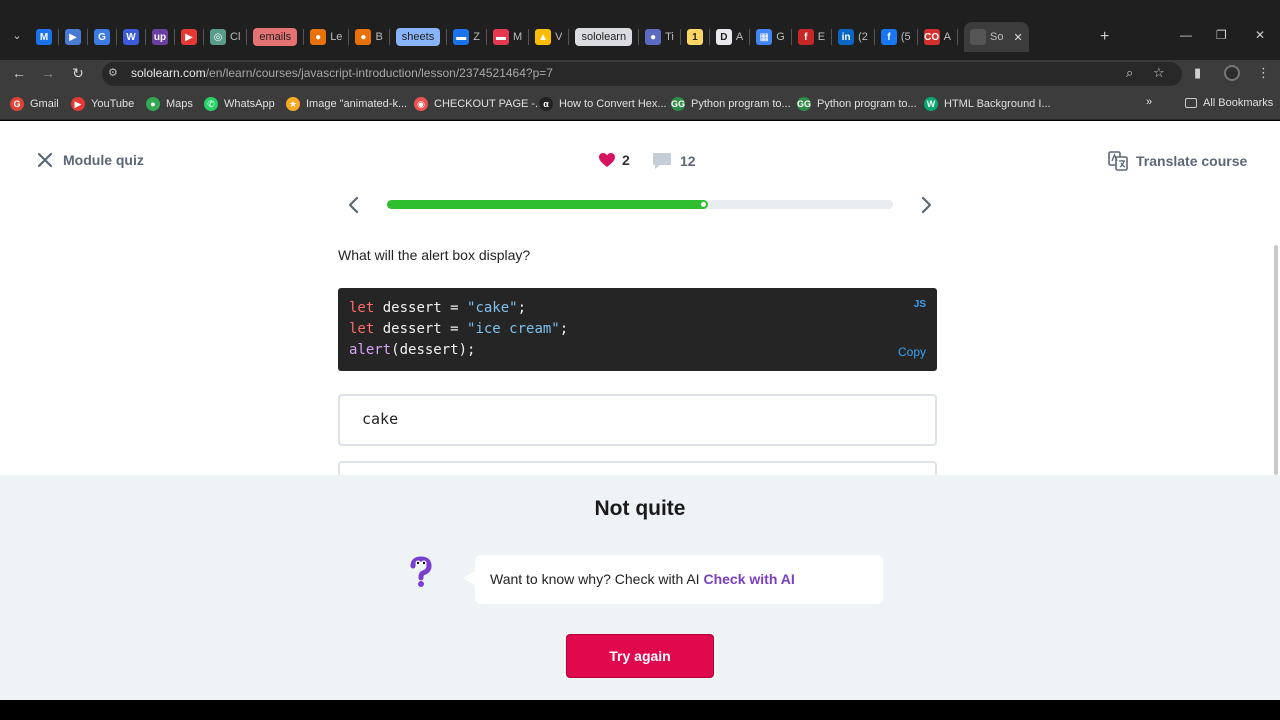 The image size is (1280, 720). I want to click on browser-tab: ▦ G, so click(770, 37).